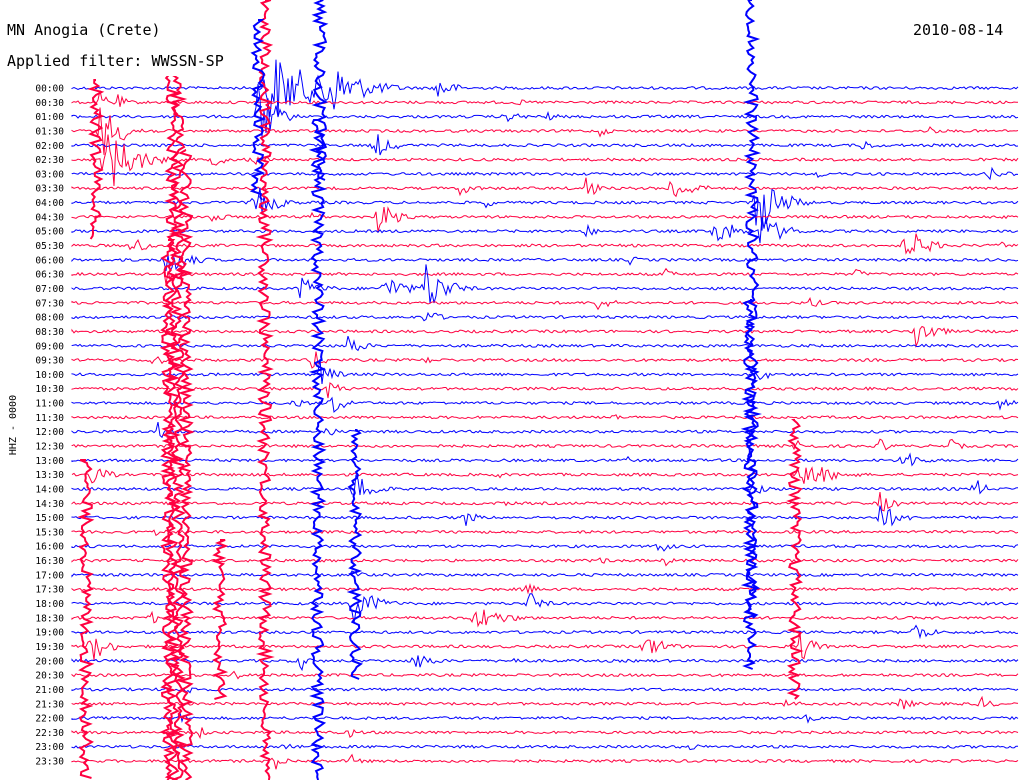  Describe the element at coordinates (49, 747) in the screenshot. I see `time-tick-label: 23:00` at that location.